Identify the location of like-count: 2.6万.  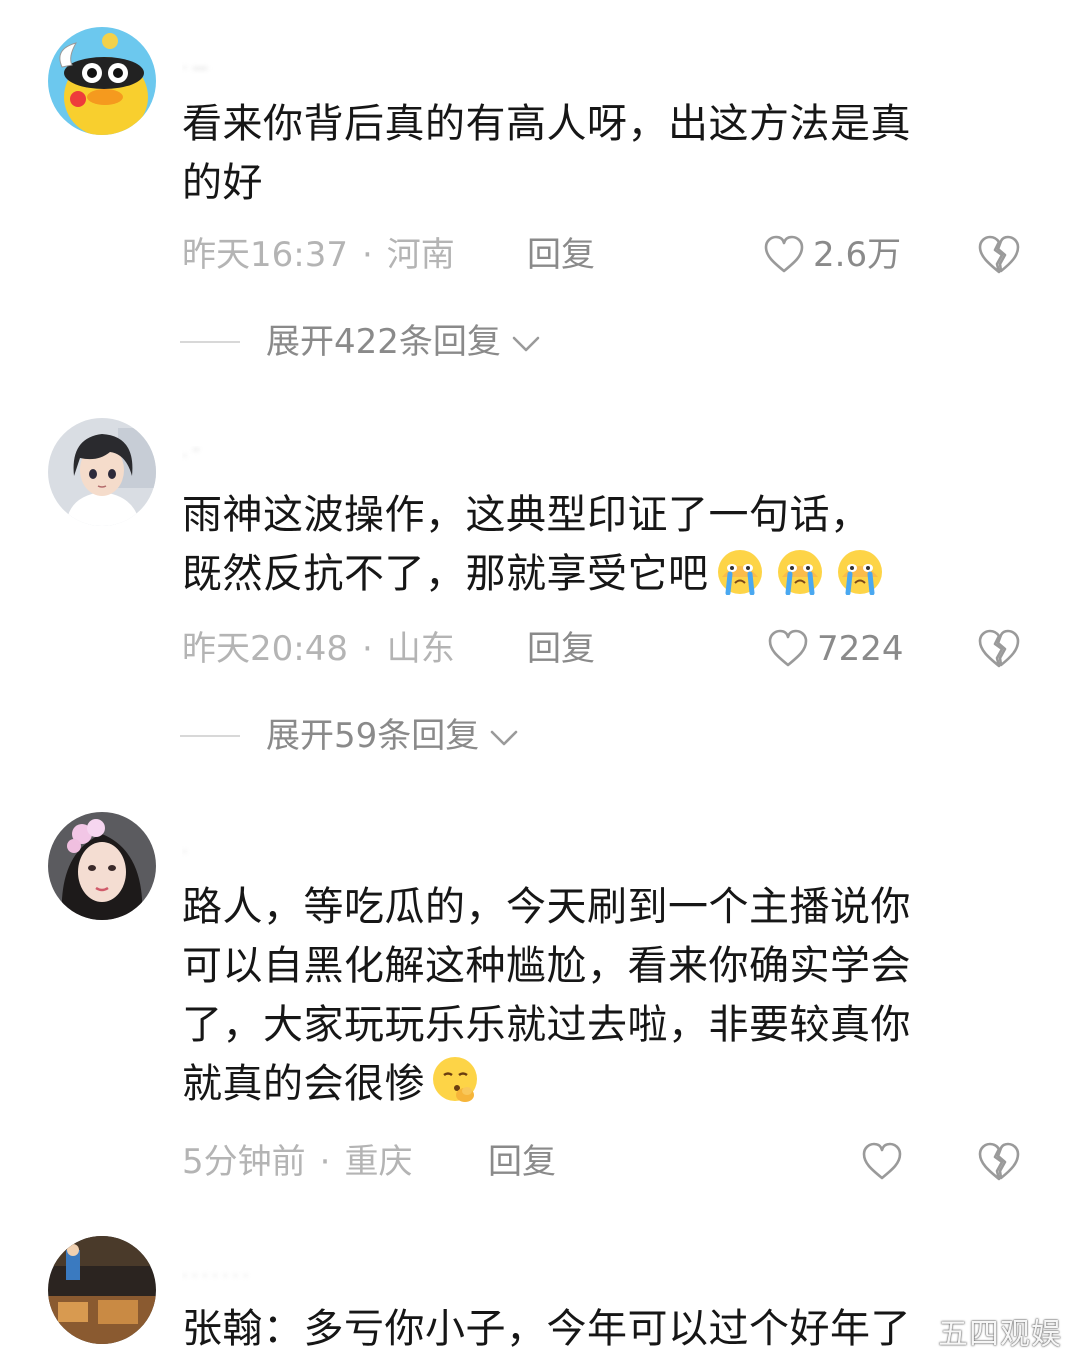
(857, 255).